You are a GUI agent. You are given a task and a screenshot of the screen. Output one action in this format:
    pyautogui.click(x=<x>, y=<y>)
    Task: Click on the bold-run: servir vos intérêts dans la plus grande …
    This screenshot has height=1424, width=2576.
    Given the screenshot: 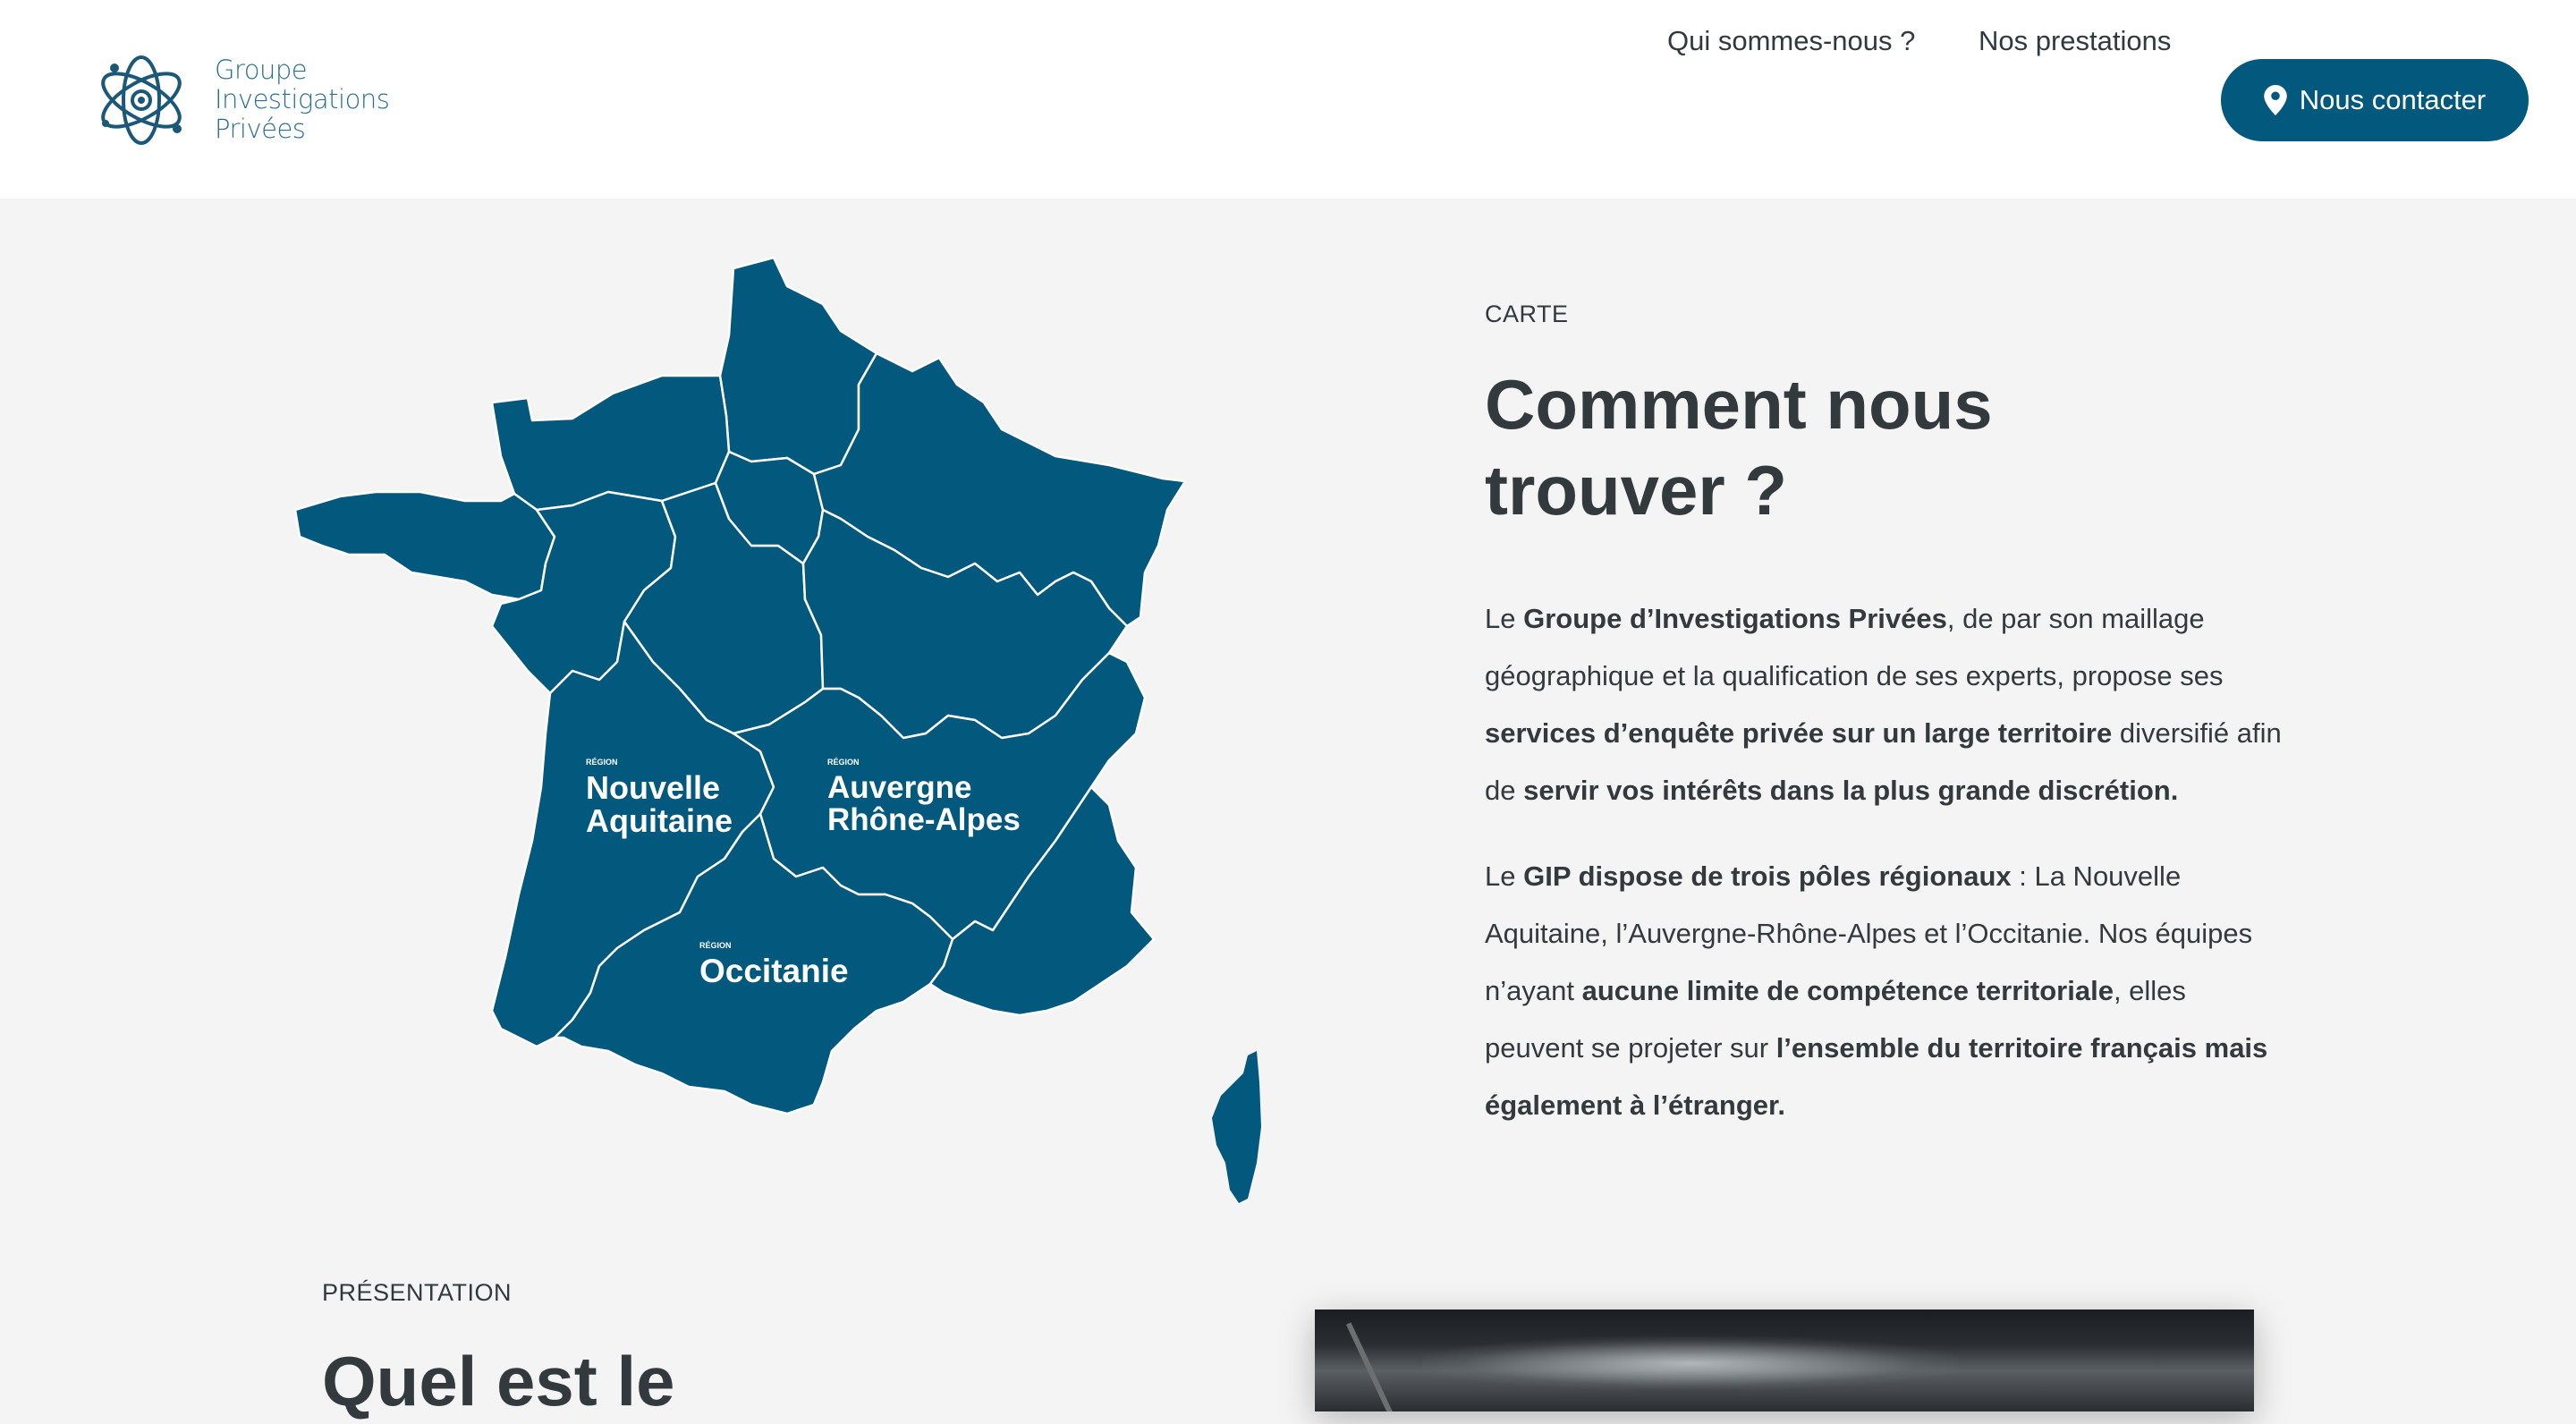 What is the action you would take?
    pyautogui.click(x=1851, y=790)
    